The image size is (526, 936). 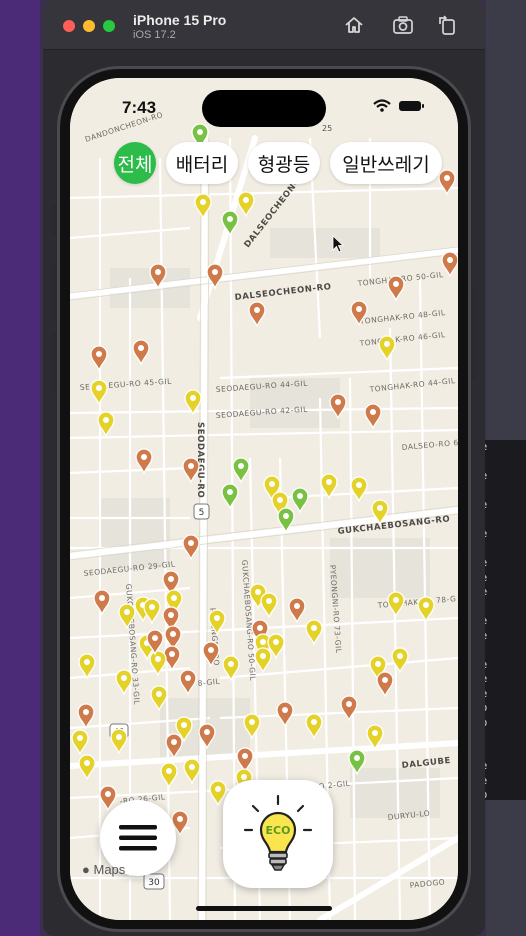 I want to click on hamburger-menu-icon, so click(x=138, y=838).